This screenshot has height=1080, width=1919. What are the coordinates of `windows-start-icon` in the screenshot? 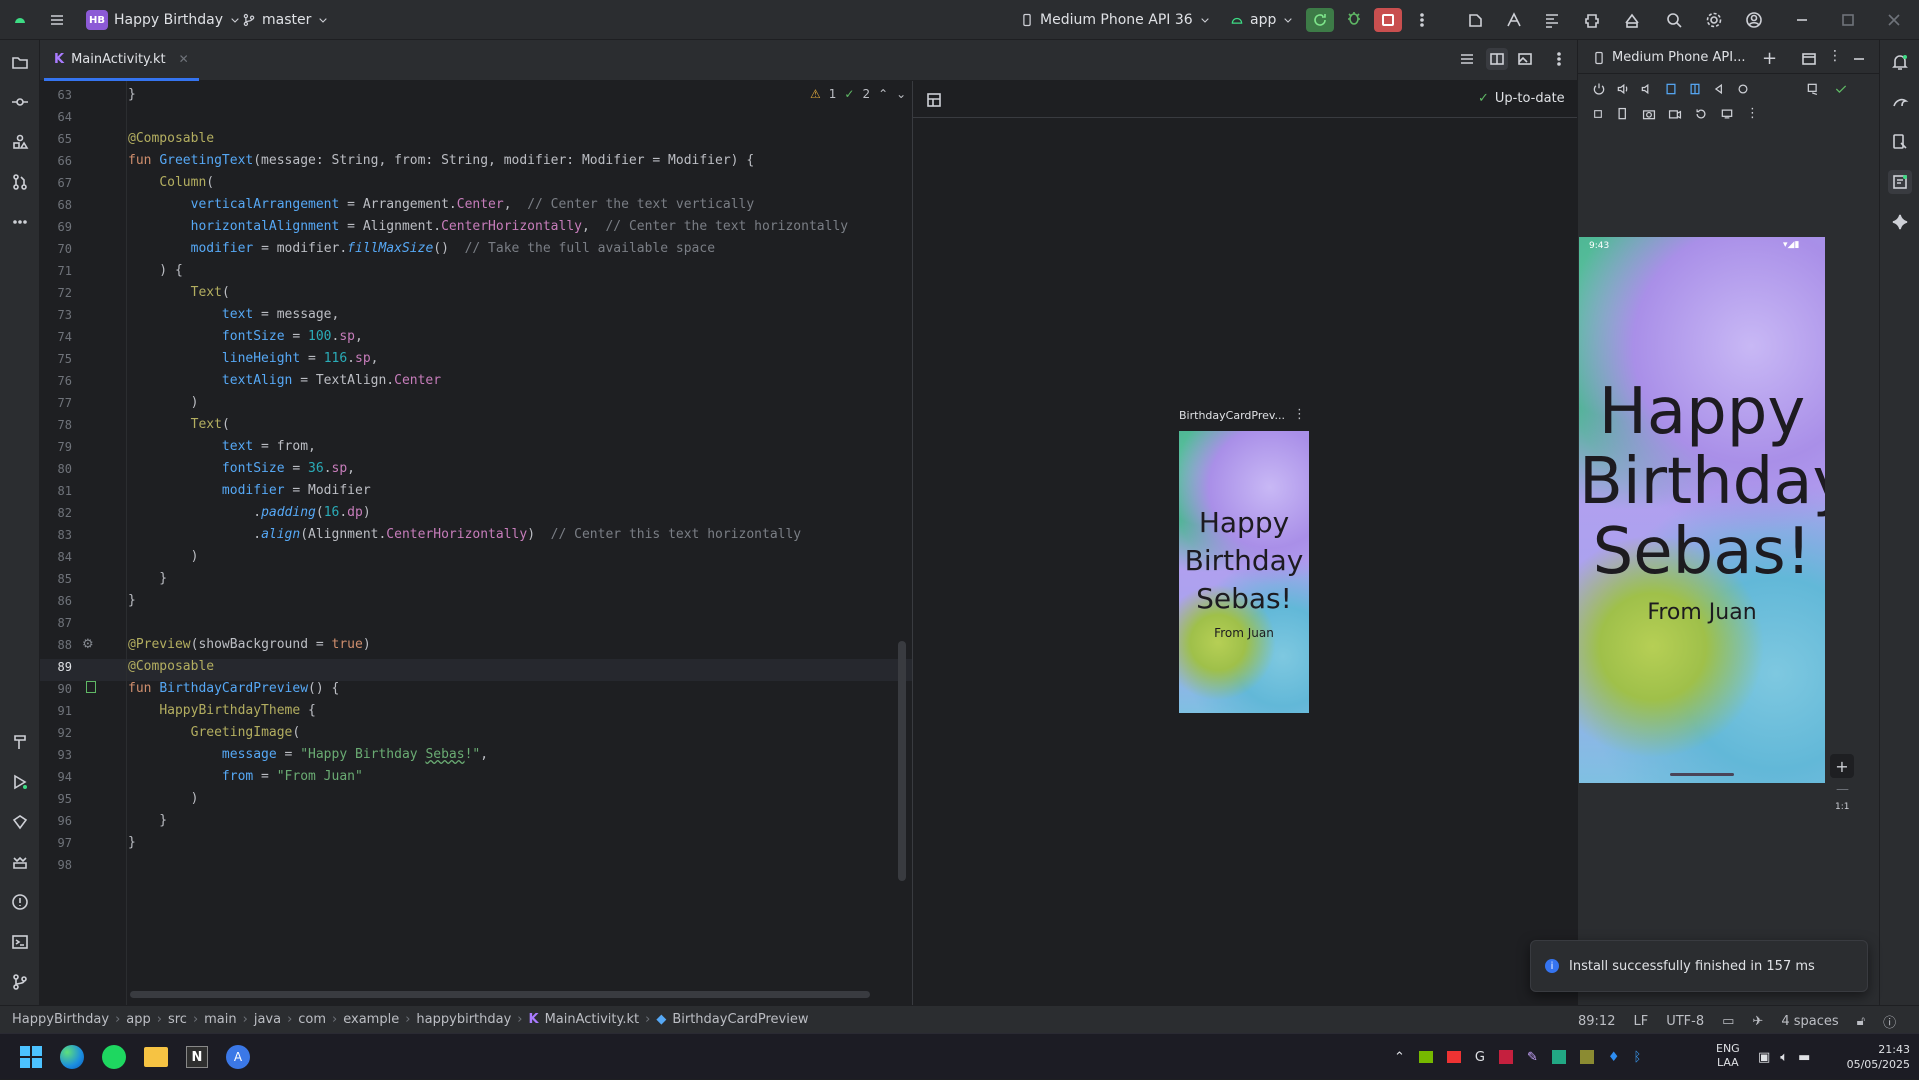 It's located at (31, 1057).